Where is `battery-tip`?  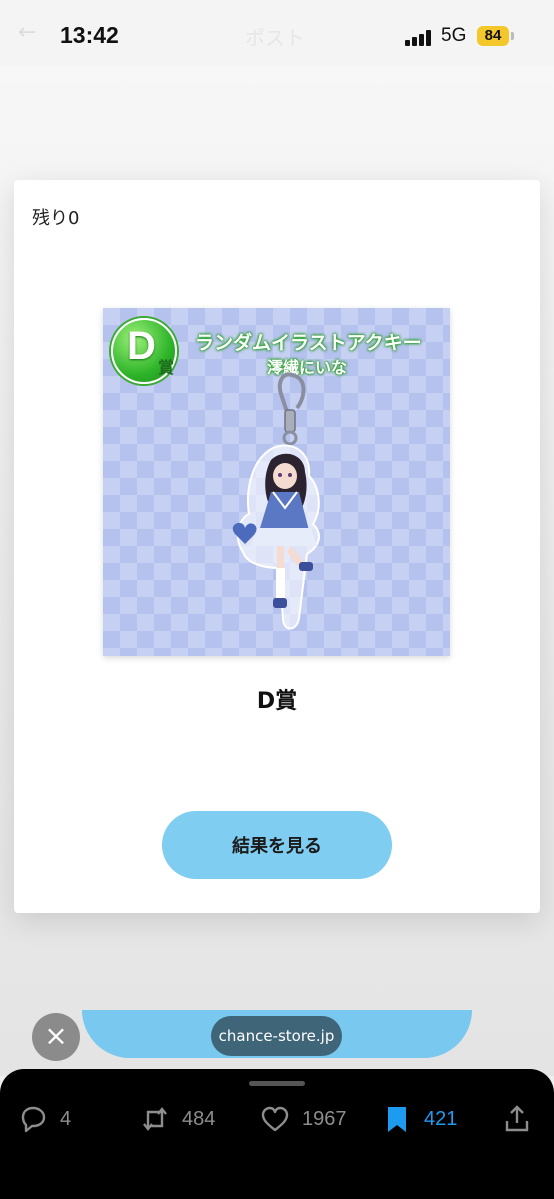 battery-tip is located at coordinates (512, 36).